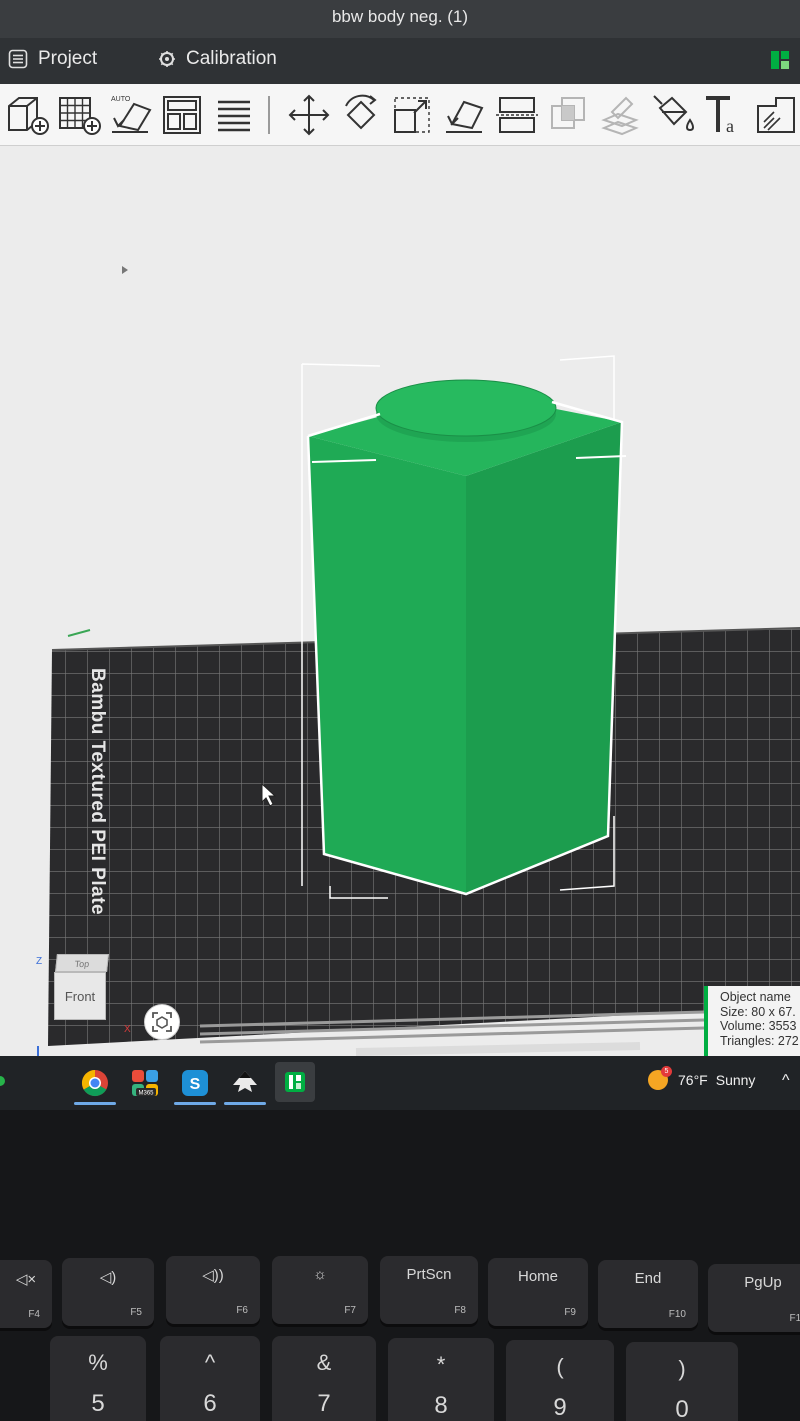 The image size is (800, 1421). I want to click on plate-label: Bambu Textured PEI Plate, so click(97, 792).